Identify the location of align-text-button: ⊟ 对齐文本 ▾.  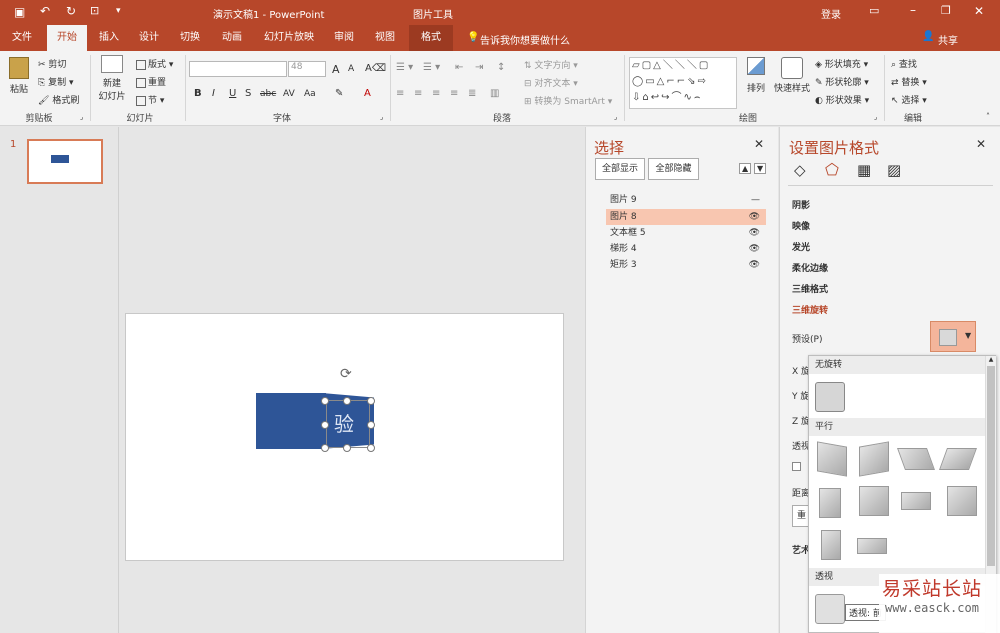
(551, 82).